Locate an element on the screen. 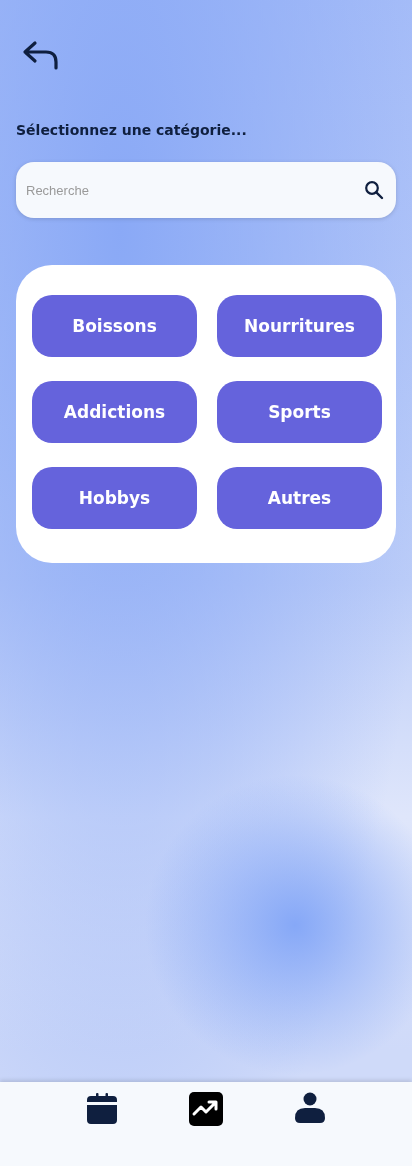 The image size is (412, 1166). category-button: Addictions is located at coordinates (114, 412).